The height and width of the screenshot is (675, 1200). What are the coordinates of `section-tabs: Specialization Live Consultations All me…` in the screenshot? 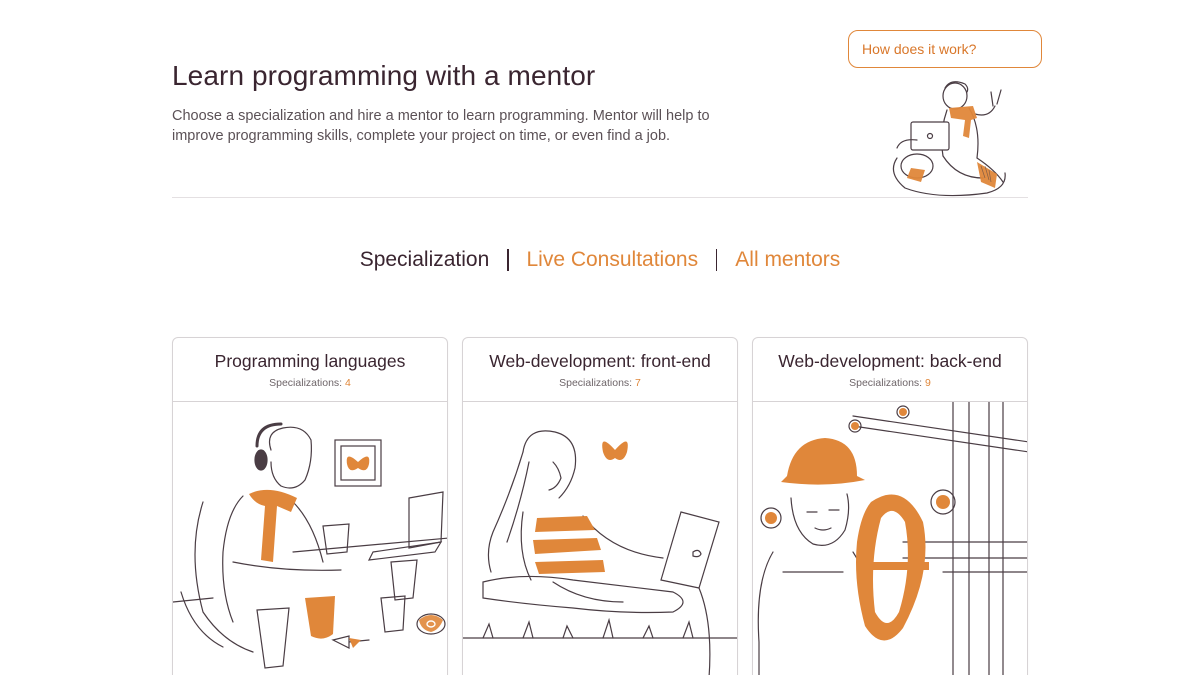 It's located at (600, 260).